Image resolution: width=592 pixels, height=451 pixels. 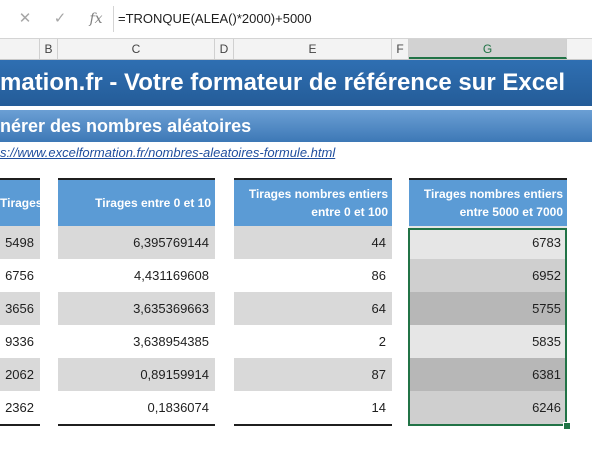 What do you see at coordinates (136, 308) in the screenshot?
I see `table-cell: 3,635369663` at bounding box center [136, 308].